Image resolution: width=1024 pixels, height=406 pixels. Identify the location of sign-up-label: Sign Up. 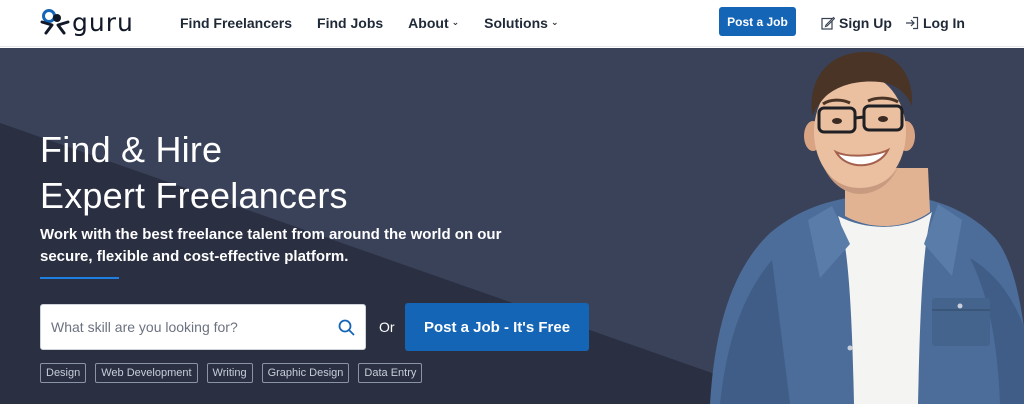
(865, 23).